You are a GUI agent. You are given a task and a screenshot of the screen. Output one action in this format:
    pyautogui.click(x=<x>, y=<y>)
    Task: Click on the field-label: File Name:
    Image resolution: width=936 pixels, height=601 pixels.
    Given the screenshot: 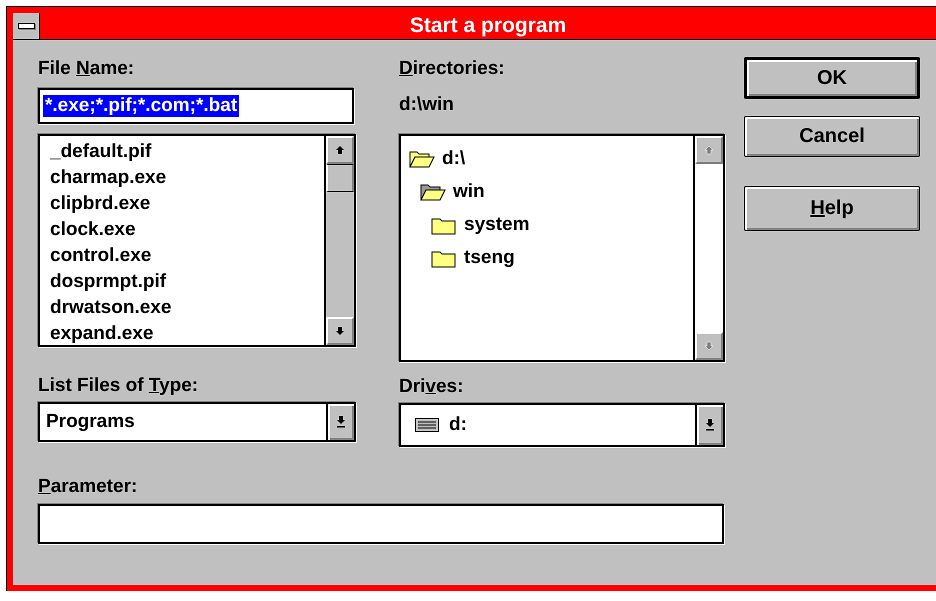 What is the action you would take?
    pyautogui.click(x=86, y=69)
    